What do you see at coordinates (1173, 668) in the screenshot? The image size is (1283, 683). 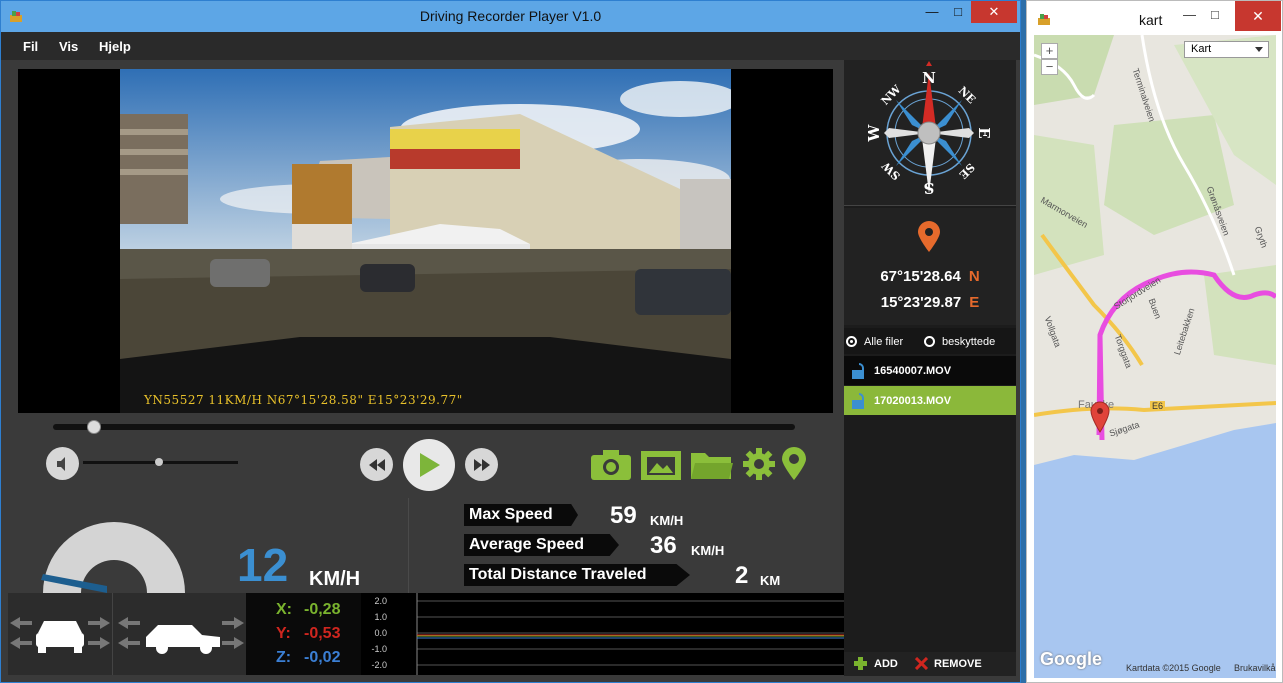 I see `map-attribution: Kartdata ©2015 Google` at bounding box center [1173, 668].